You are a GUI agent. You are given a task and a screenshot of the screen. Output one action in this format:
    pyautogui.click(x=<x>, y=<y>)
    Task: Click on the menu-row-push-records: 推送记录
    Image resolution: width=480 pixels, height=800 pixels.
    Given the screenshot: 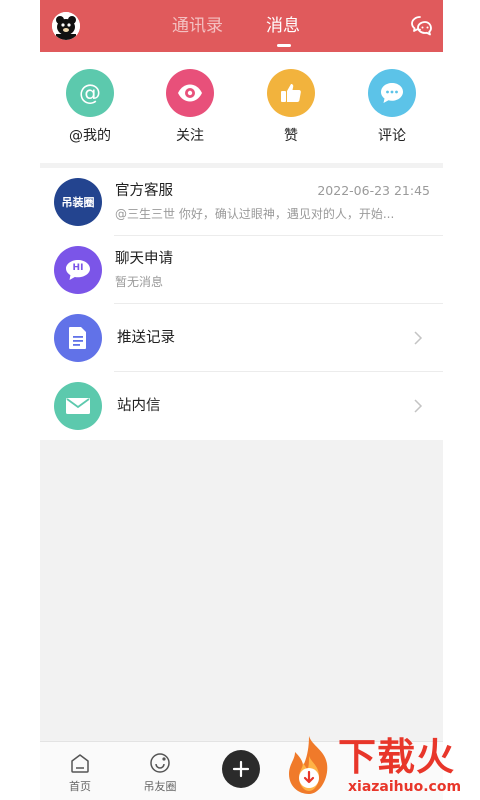 What is the action you would take?
    pyautogui.click(x=241, y=338)
    